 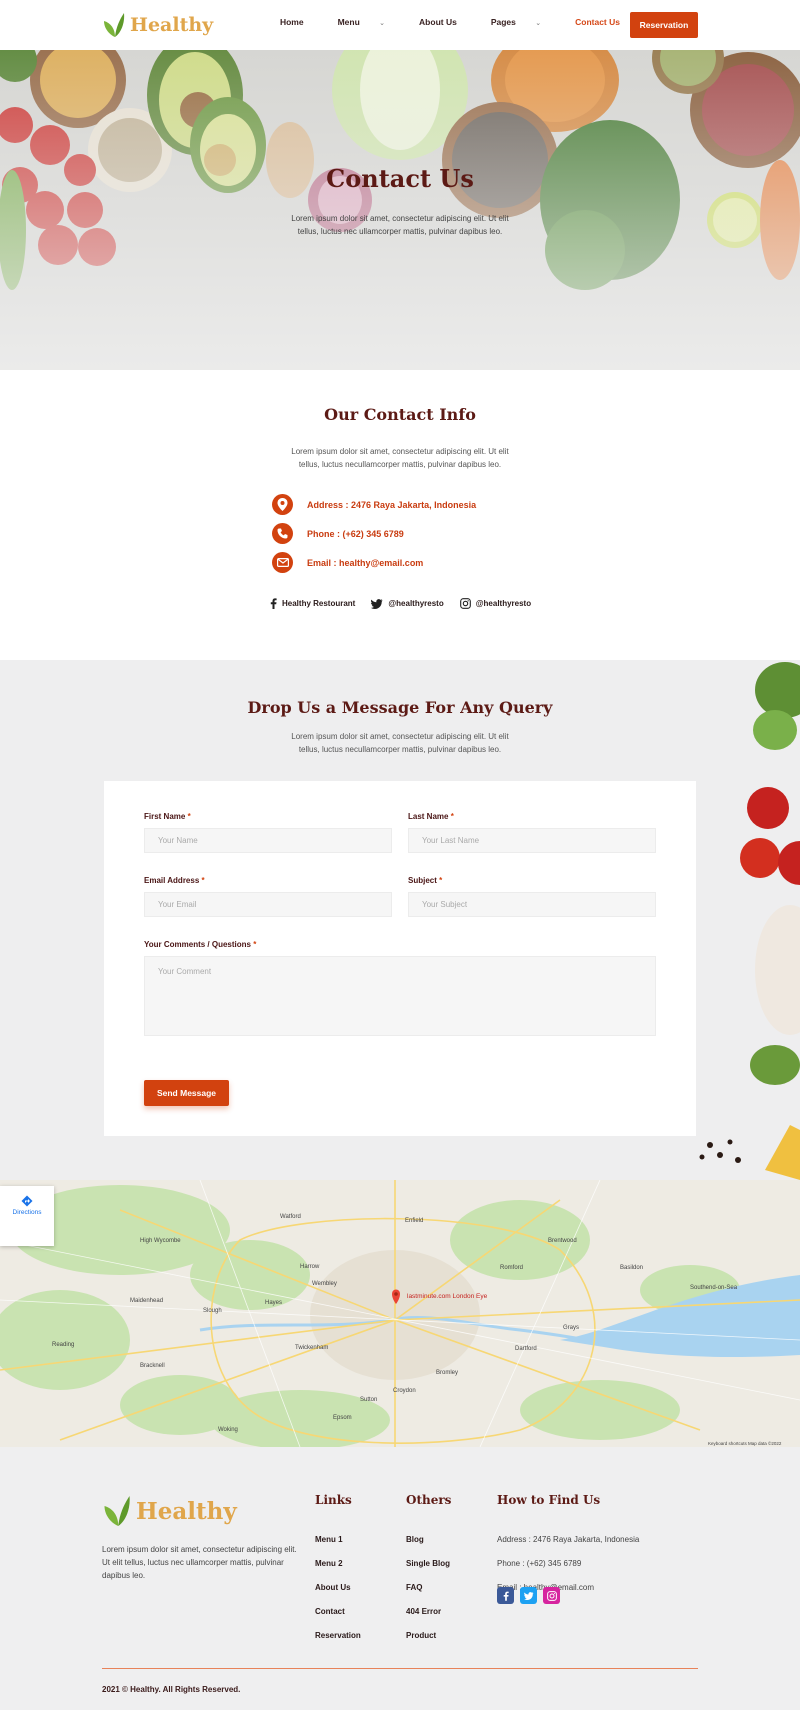 What do you see at coordinates (324, 1284) in the screenshot?
I see `map-place-label: Wembley` at bounding box center [324, 1284].